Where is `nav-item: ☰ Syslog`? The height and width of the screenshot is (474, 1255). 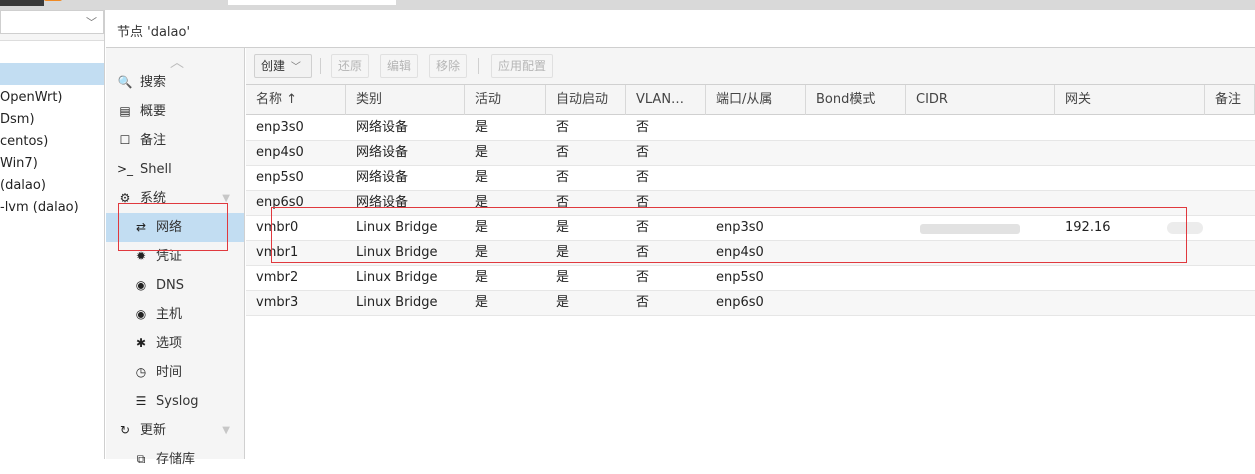
nav-item: ☰ Syslog is located at coordinates (175, 401).